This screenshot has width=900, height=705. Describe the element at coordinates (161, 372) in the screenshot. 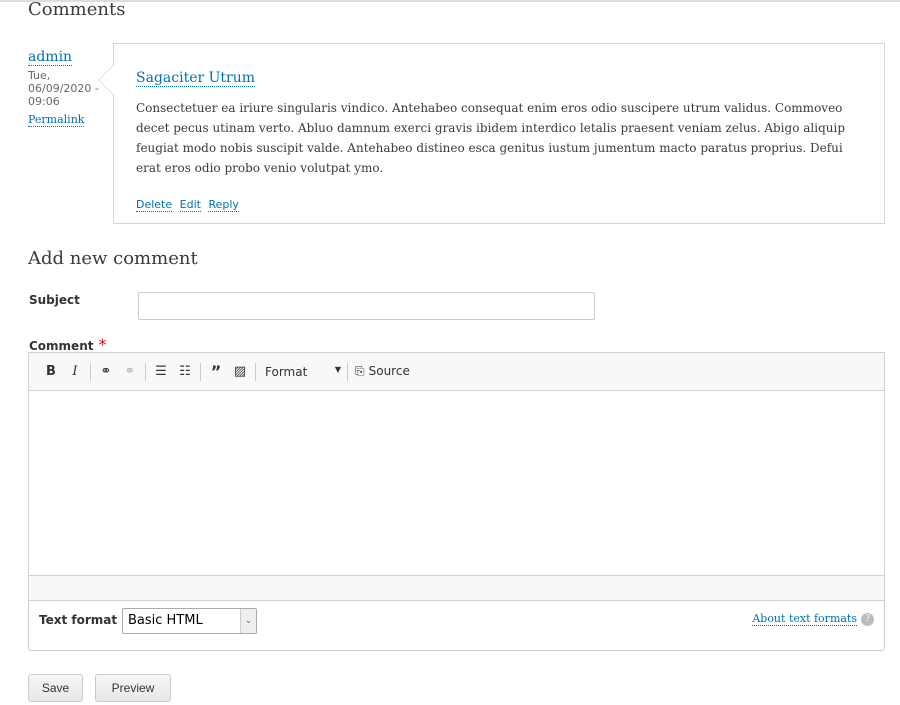

I see `bulleted-list-icon: ☰` at that location.